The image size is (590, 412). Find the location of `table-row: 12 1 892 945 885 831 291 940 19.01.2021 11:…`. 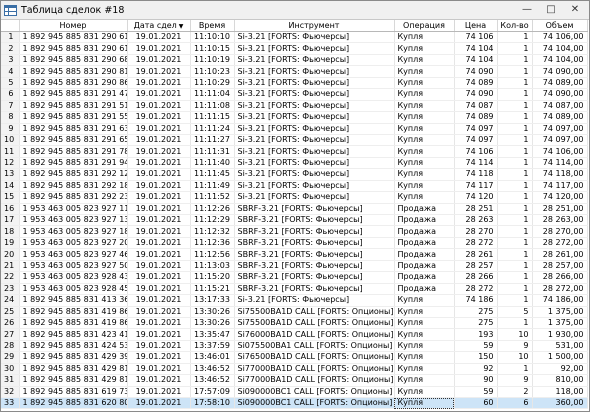

table-row: 12 1 892 945 885 831 291 940 19.01.2021 11:… is located at coordinates (294, 163).